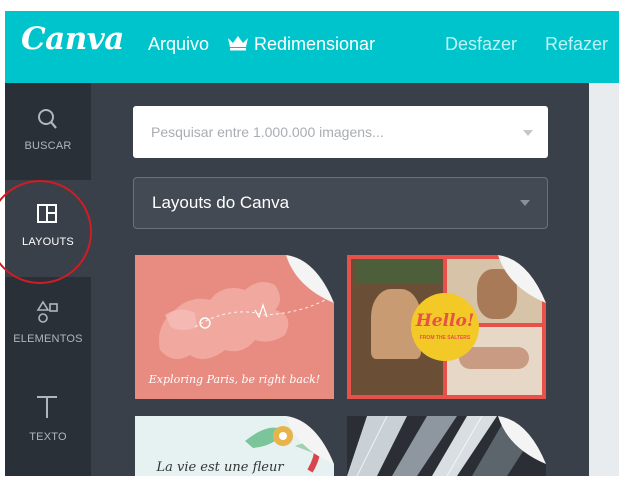  I want to click on layout-thumbnail-hello: Hello! FROM THE SALTERS, so click(446, 327).